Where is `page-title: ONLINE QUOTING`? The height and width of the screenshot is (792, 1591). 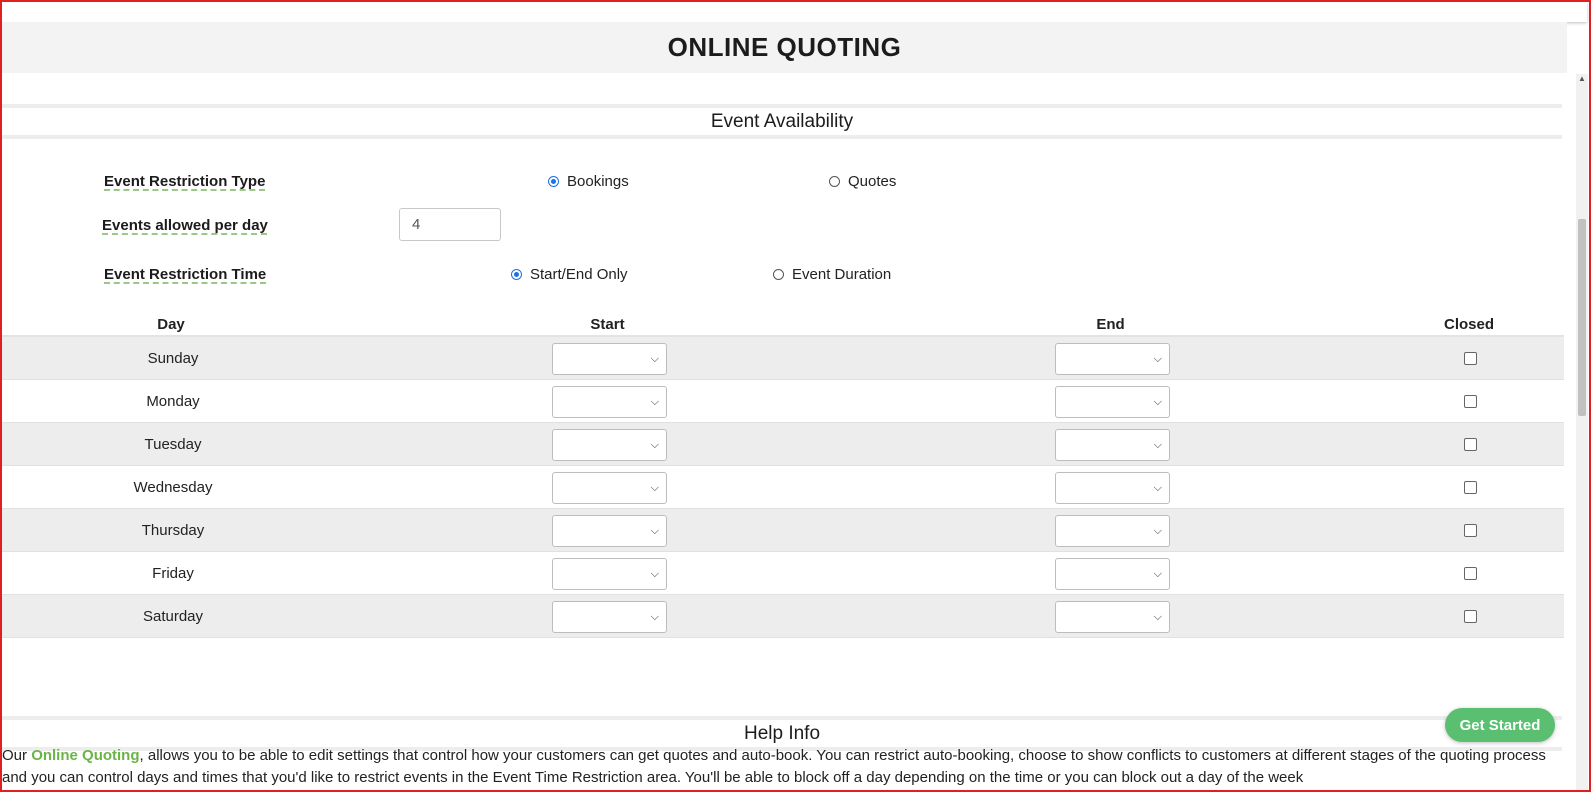
page-title: ONLINE QUOTING is located at coordinates (784, 47).